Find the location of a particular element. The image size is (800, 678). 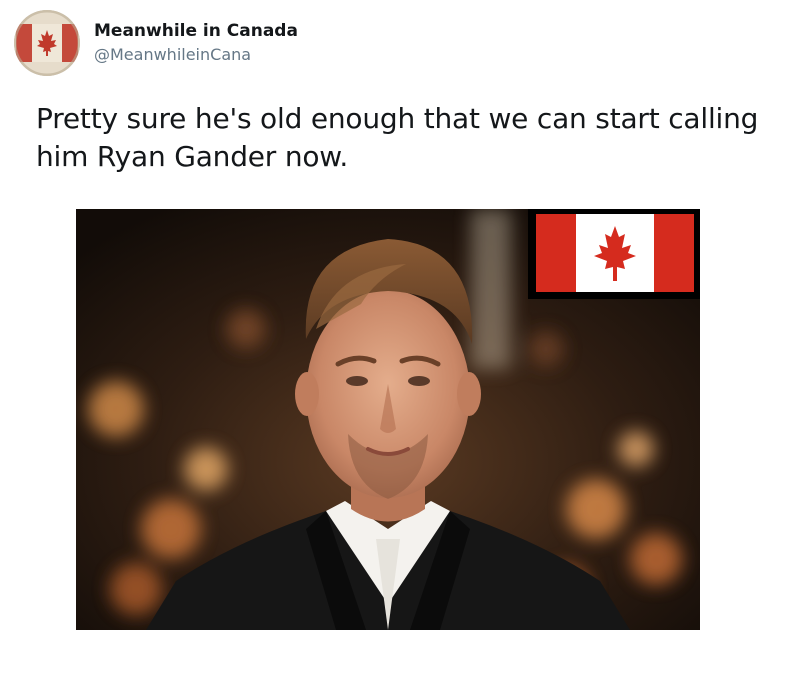

tweet-header: Meanwhile in Canada @MeanwhileinCana is located at coordinates (156, 43).